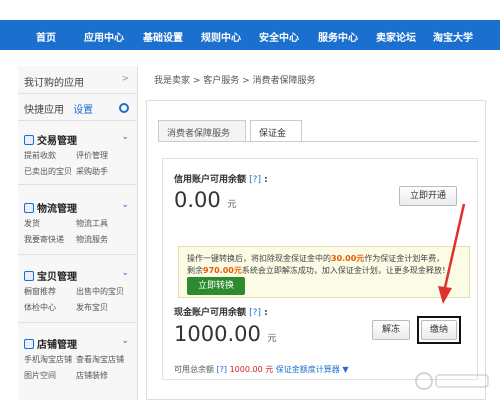 The image size is (500, 400). I want to click on sidebar-quick-apps: 快捷应用 设置, so click(58, 108).